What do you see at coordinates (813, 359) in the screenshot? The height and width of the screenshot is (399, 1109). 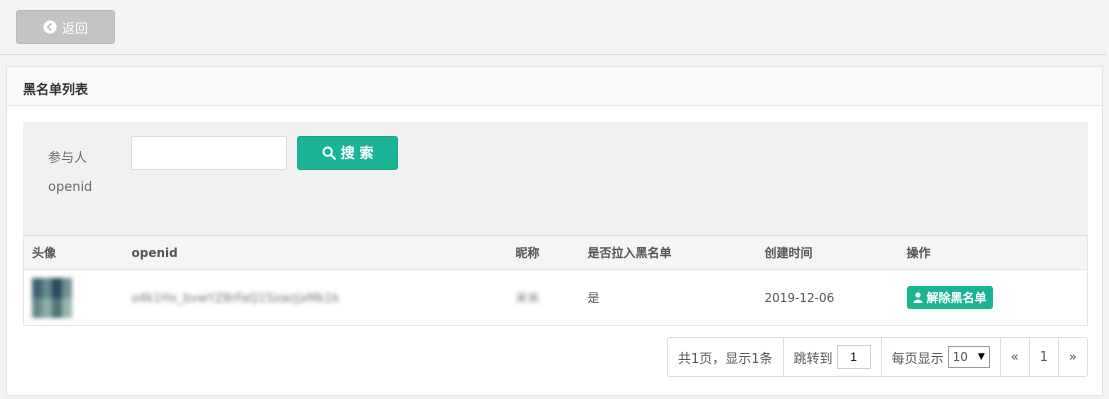 I see `jump-label: 跳转到` at bounding box center [813, 359].